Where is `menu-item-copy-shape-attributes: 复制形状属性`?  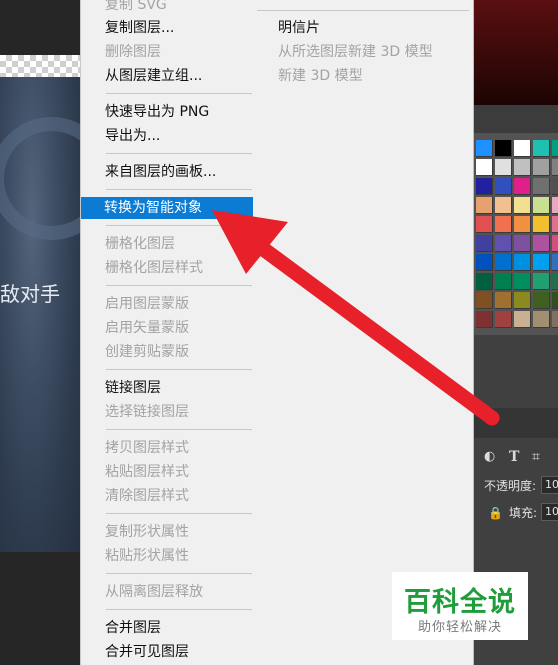
menu-item-copy-shape-attributes: 复制形状属性 is located at coordinates (147, 532).